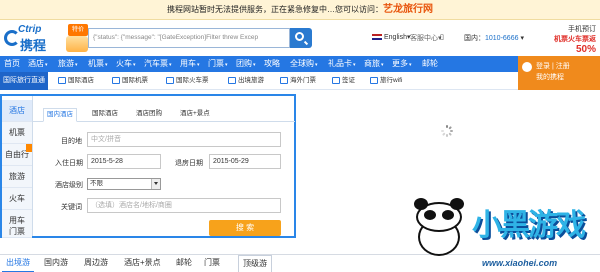 The width and height of the screenshot is (600, 272). I want to click on btab-hotel-scenic: 酒店+景点, so click(142, 263).